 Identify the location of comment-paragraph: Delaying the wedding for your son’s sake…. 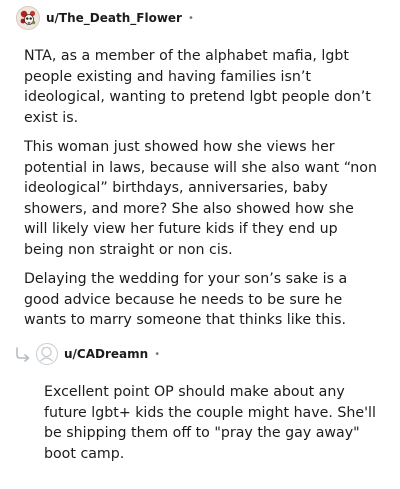
(186, 299).